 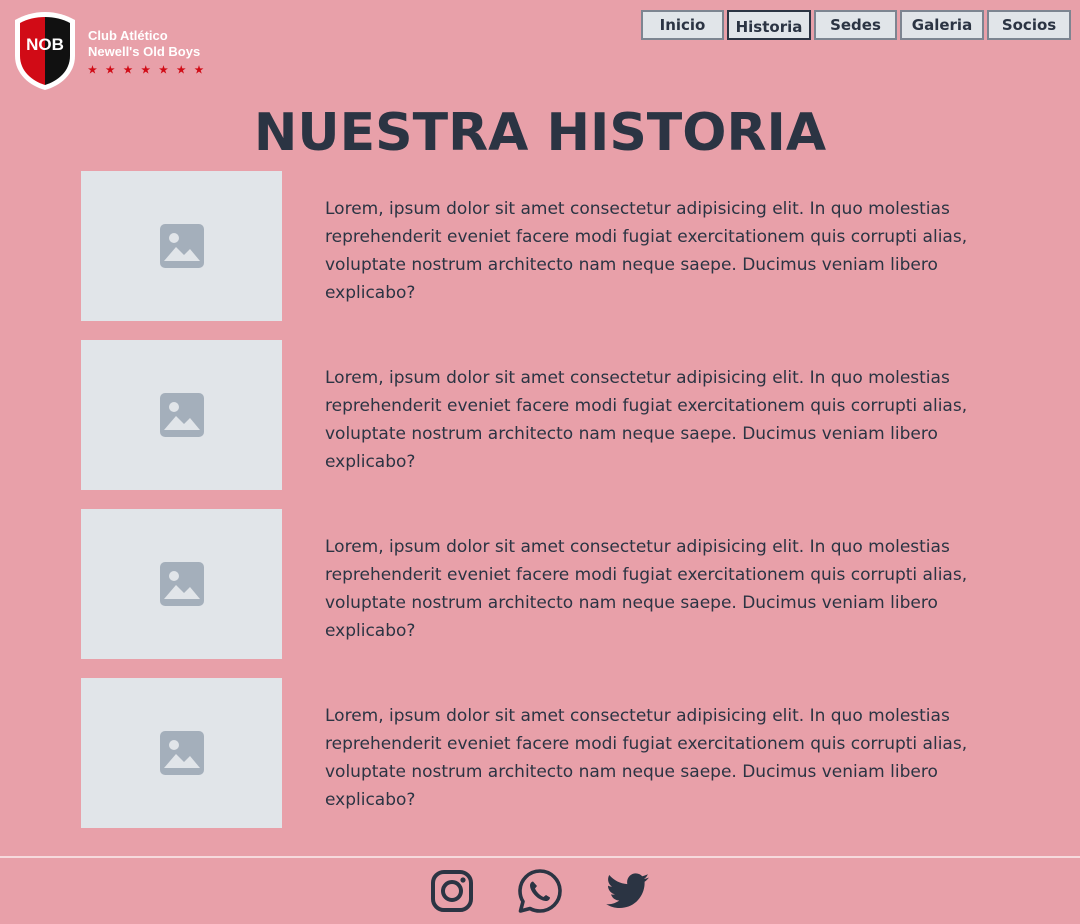 What do you see at coordinates (144, 51) in the screenshot?
I see `club-name-line2: Newell's Old Boys` at bounding box center [144, 51].